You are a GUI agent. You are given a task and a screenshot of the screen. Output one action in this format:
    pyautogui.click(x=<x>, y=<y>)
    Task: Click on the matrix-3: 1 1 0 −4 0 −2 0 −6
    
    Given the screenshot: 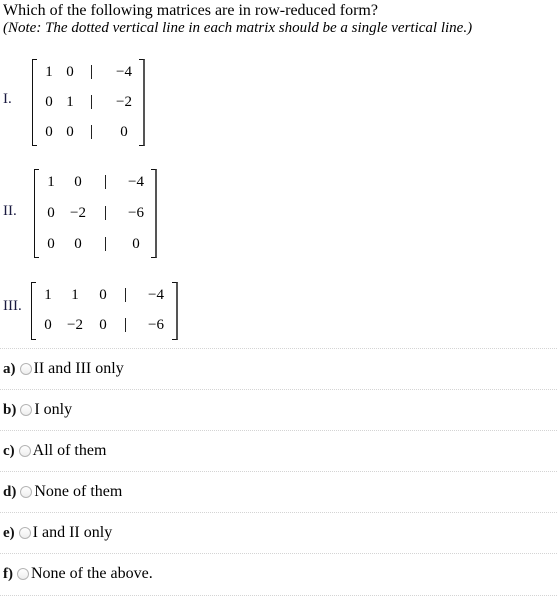 What is the action you would take?
    pyautogui.click(x=104, y=311)
    